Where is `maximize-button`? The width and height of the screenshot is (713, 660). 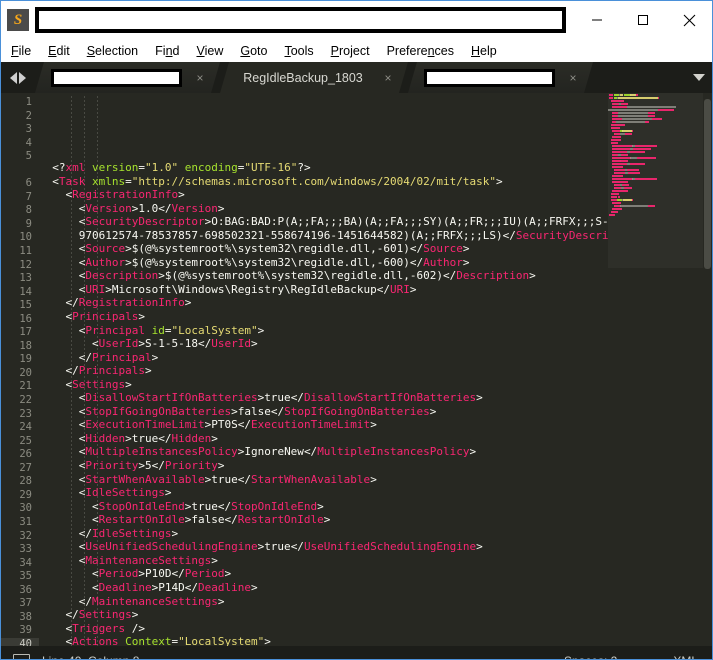 maximize-button is located at coordinates (643, 20).